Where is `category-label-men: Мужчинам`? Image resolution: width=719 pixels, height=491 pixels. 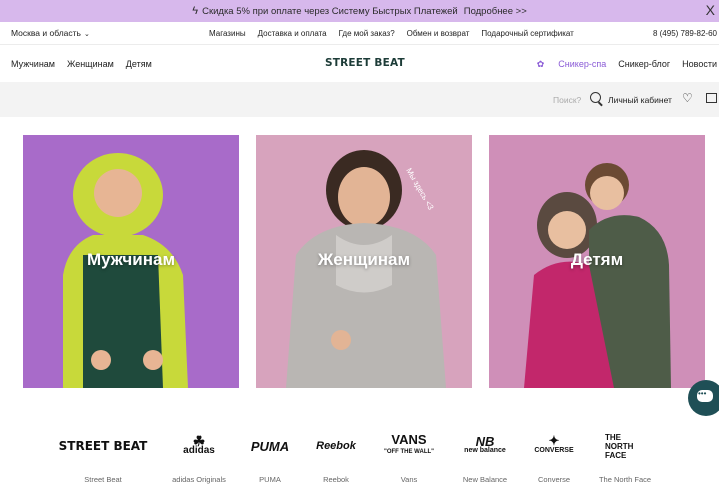
category-label-men: Мужчинам is located at coordinates (131, 259).